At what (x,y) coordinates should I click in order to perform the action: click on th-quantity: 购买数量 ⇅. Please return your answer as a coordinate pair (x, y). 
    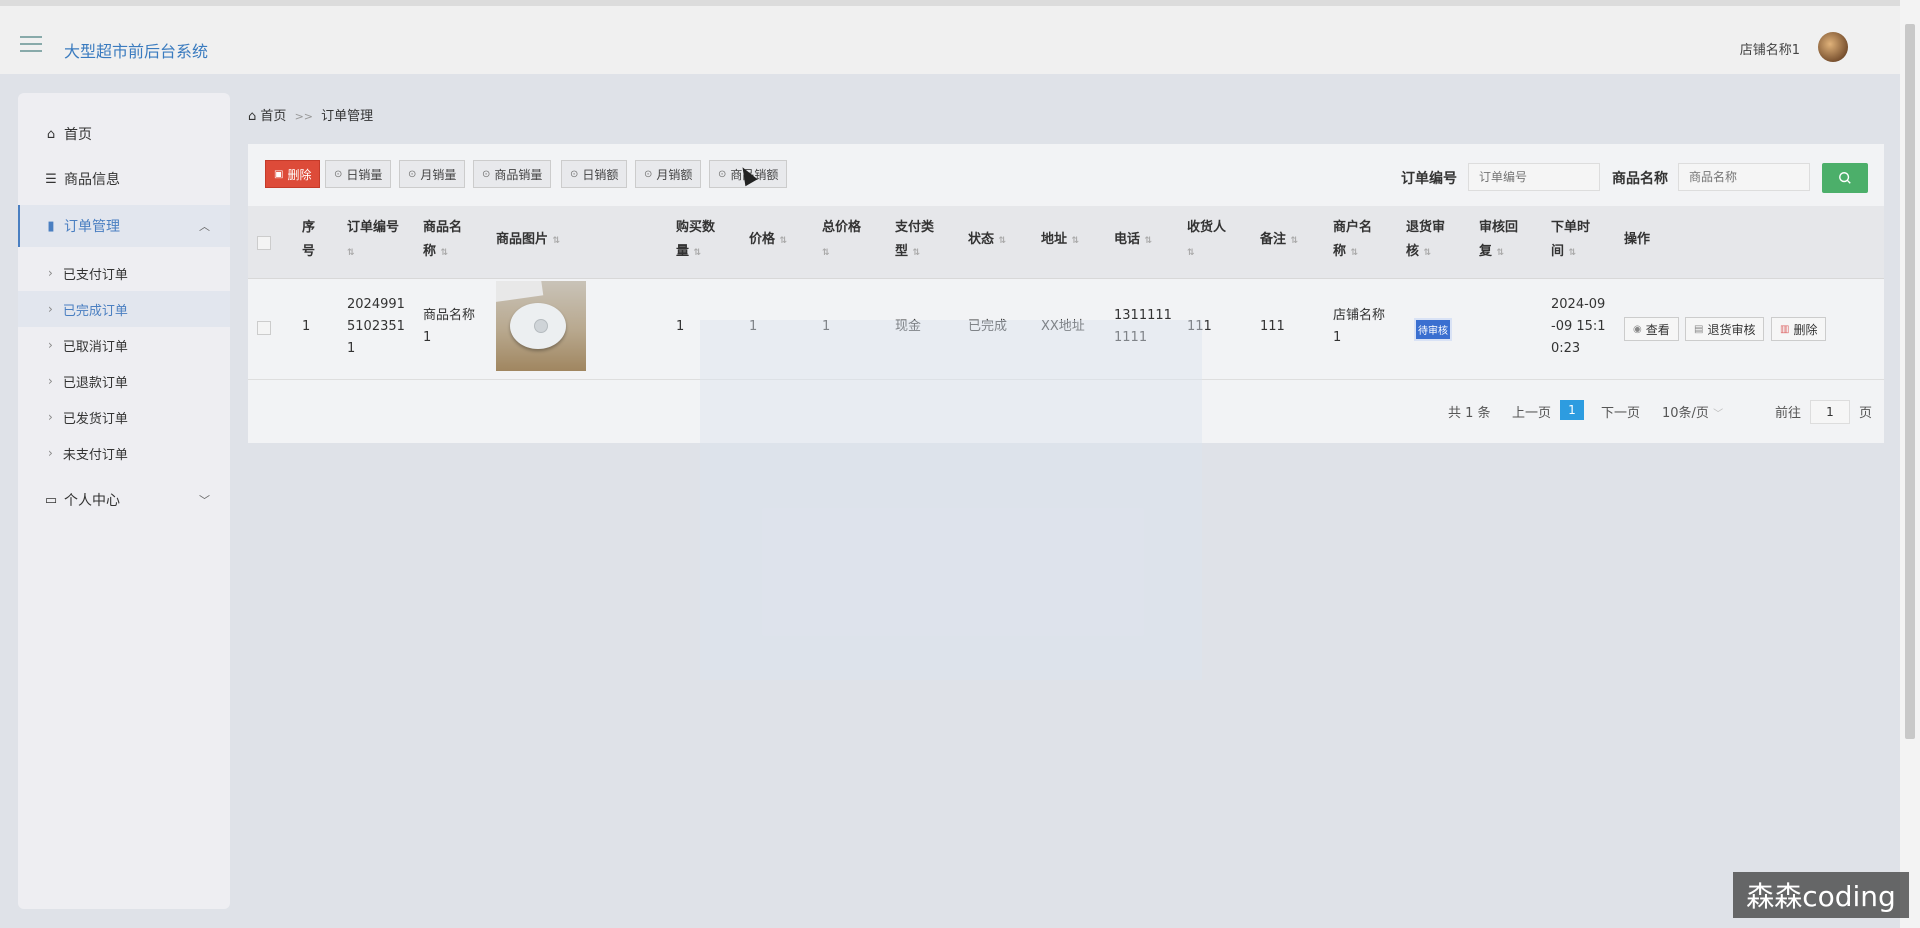
    Looking at the image, I should click on (695, 240).